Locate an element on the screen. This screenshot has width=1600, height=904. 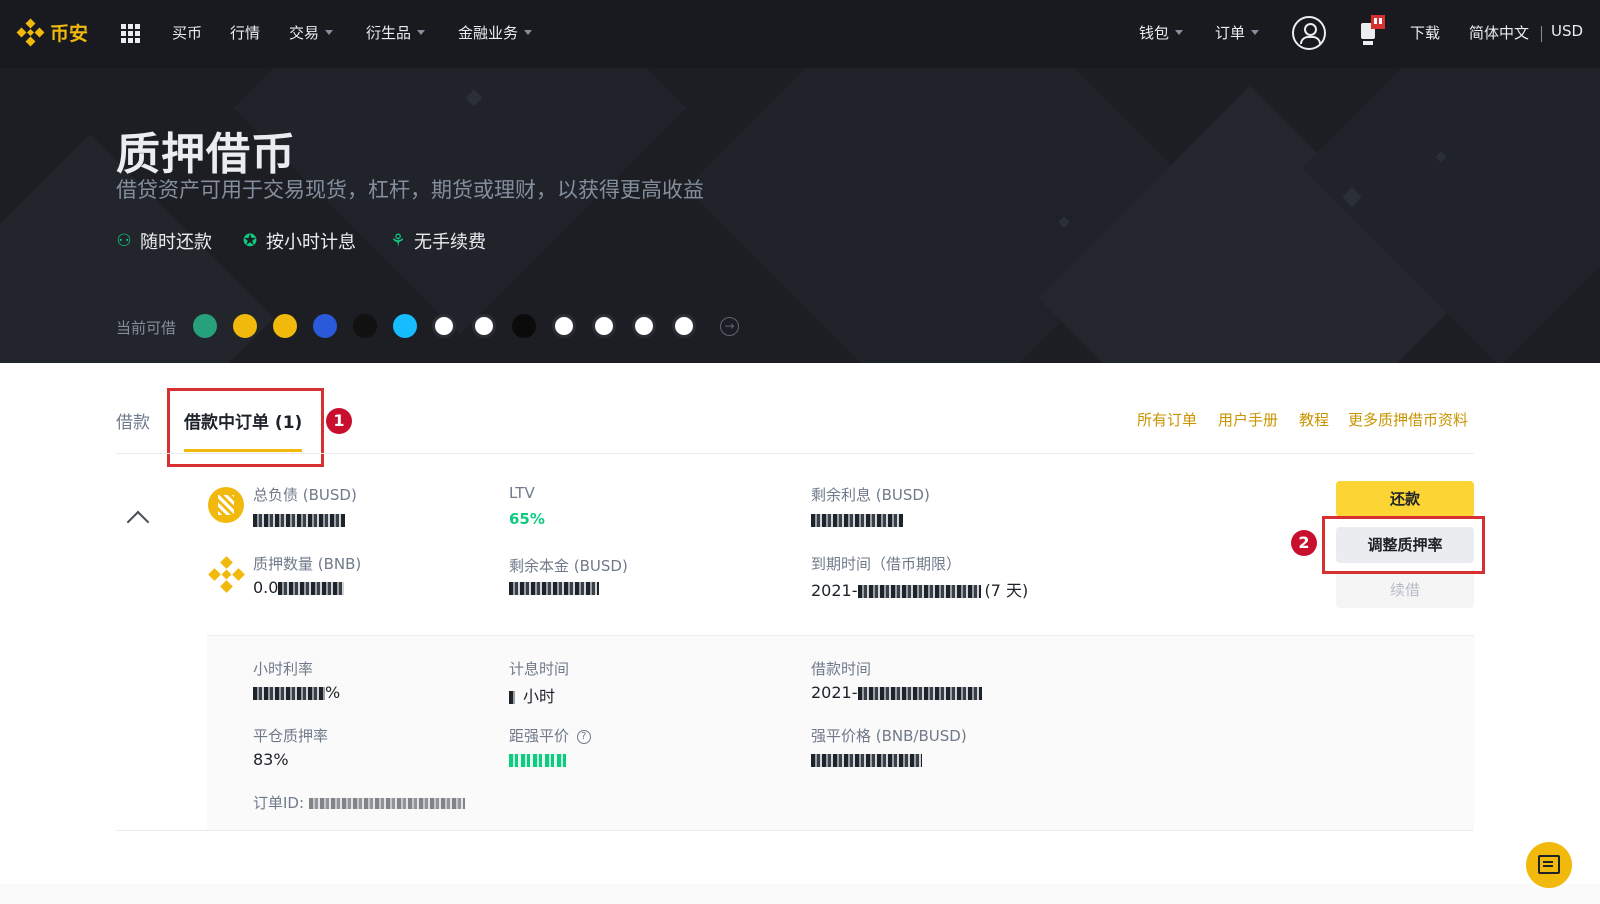
remaining-interest-label: 剩余利息 (BUSD) is located at coordinates (870, 495).